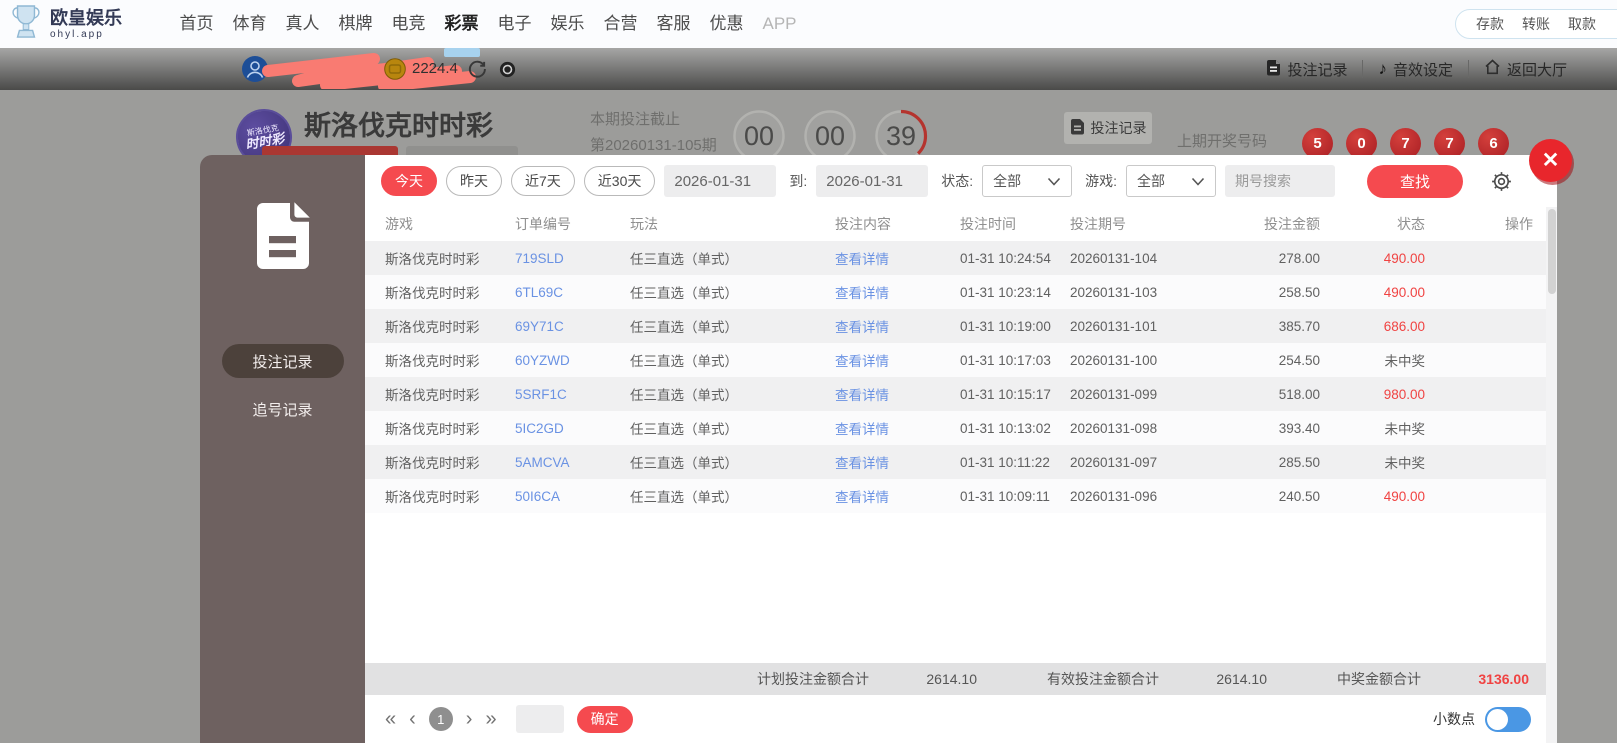 The image size is (1617, 743). Describe the element at coordinates (412, 719) in the screenshot. I see `prev-page-button: ‹` at that location.